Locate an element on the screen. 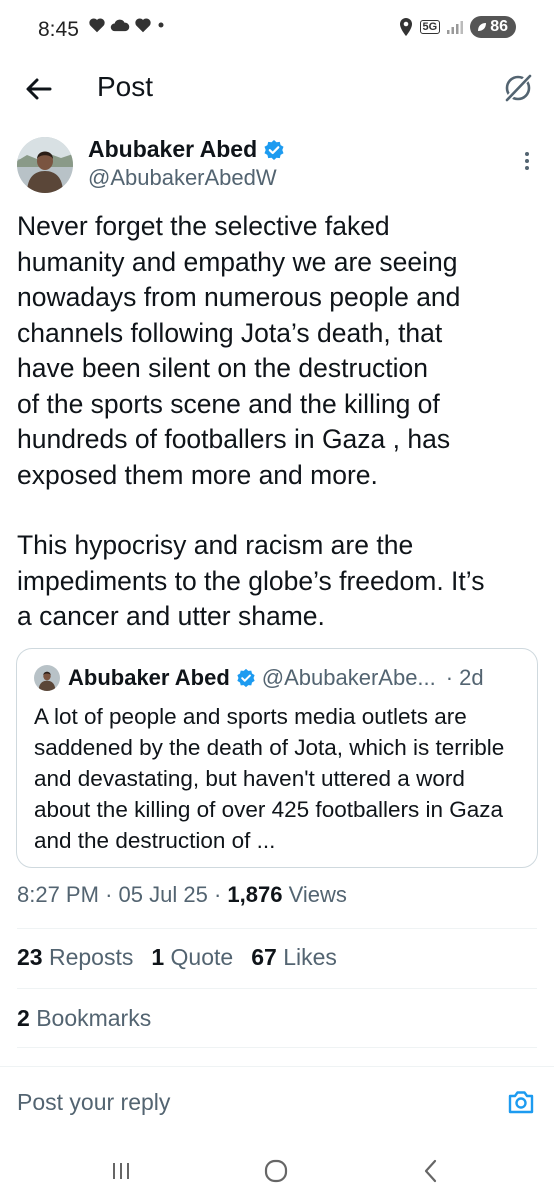 The image size is (554, 1200). views-count: 1,876 is located at coordinates (255, 894).